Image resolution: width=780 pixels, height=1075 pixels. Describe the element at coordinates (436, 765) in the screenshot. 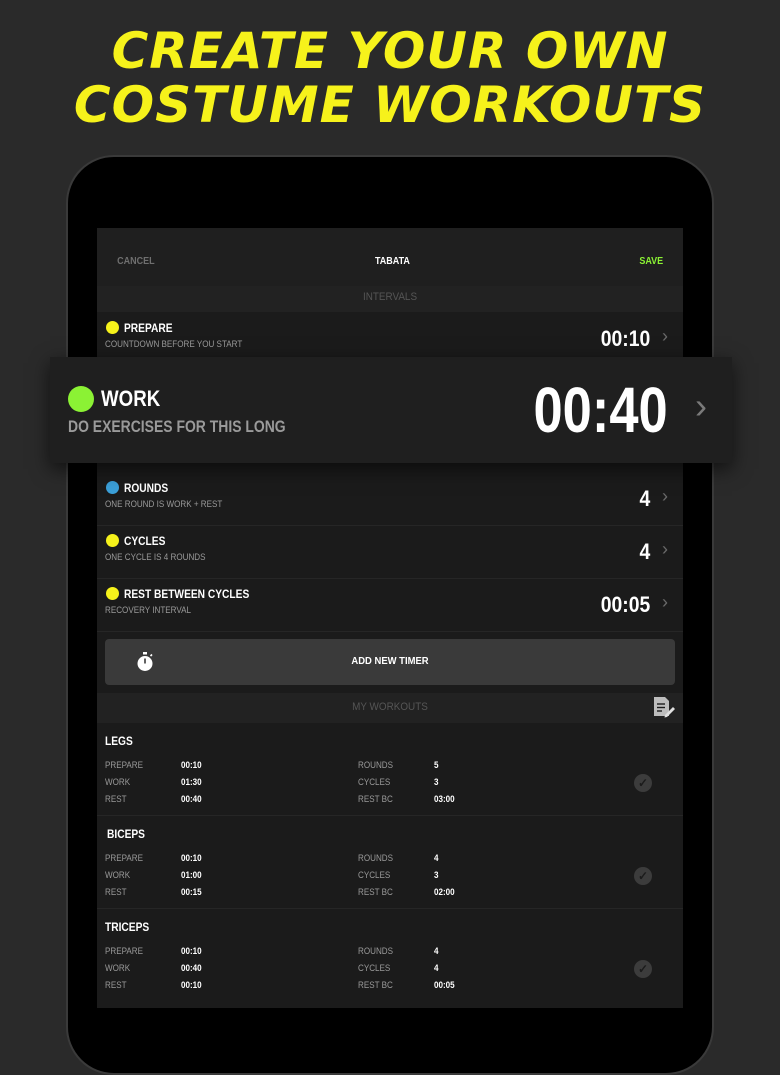

I see `workout-value: 5` at that location.